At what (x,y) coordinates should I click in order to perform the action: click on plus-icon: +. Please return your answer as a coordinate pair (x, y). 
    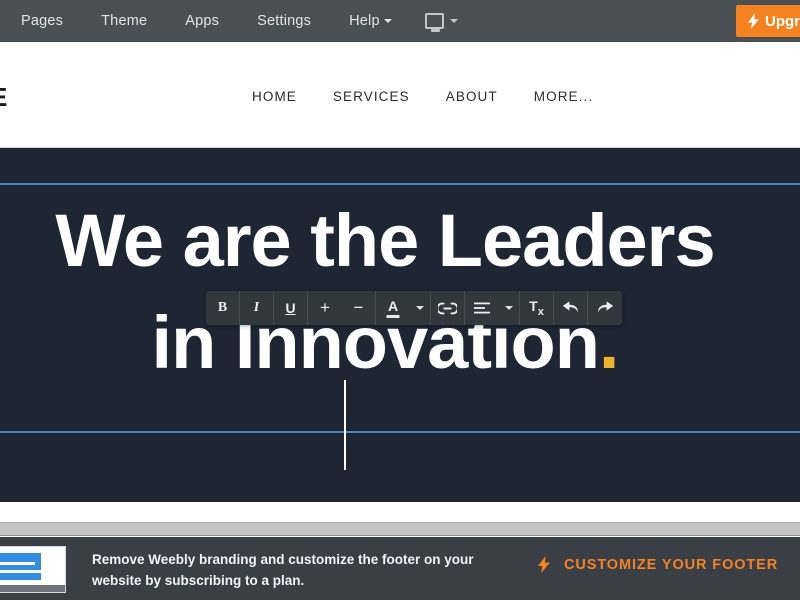
    Looking at the image, I should click on (325, 307).